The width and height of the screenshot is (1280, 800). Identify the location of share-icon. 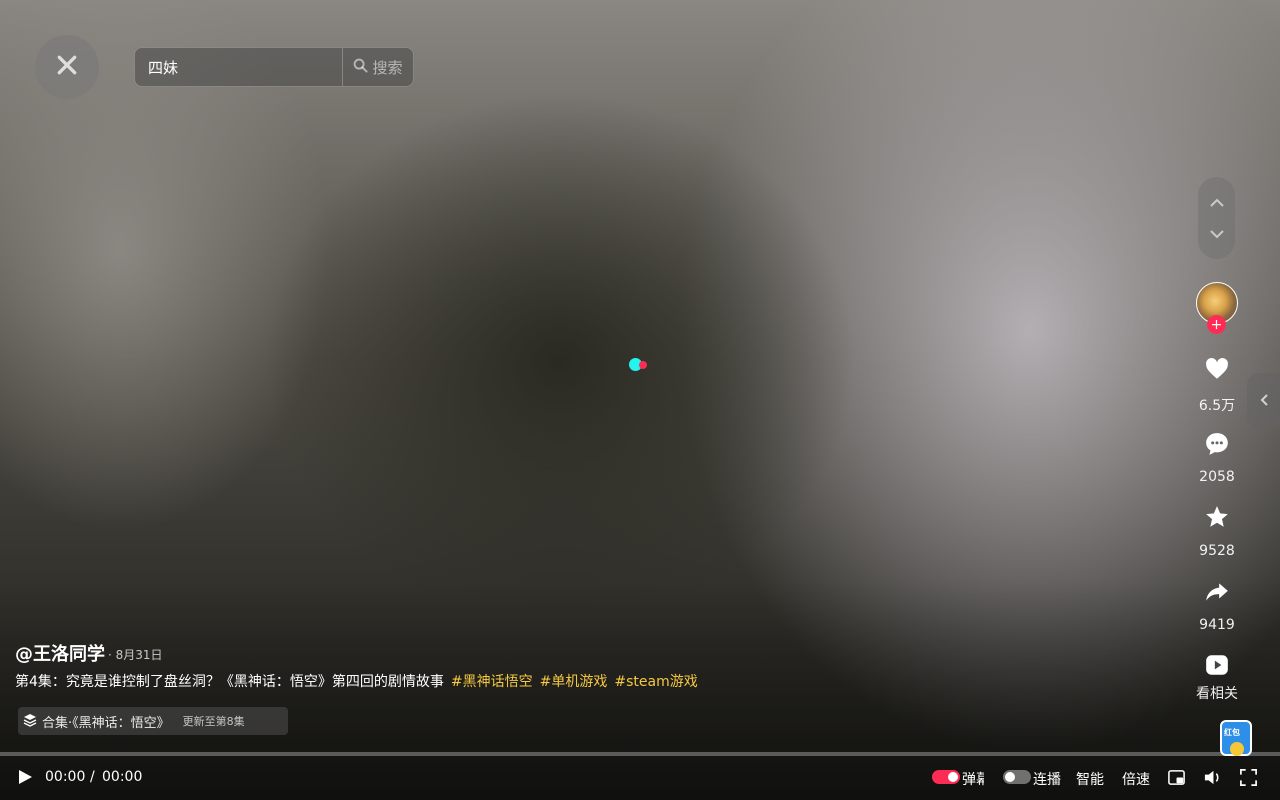
(1217, 592).